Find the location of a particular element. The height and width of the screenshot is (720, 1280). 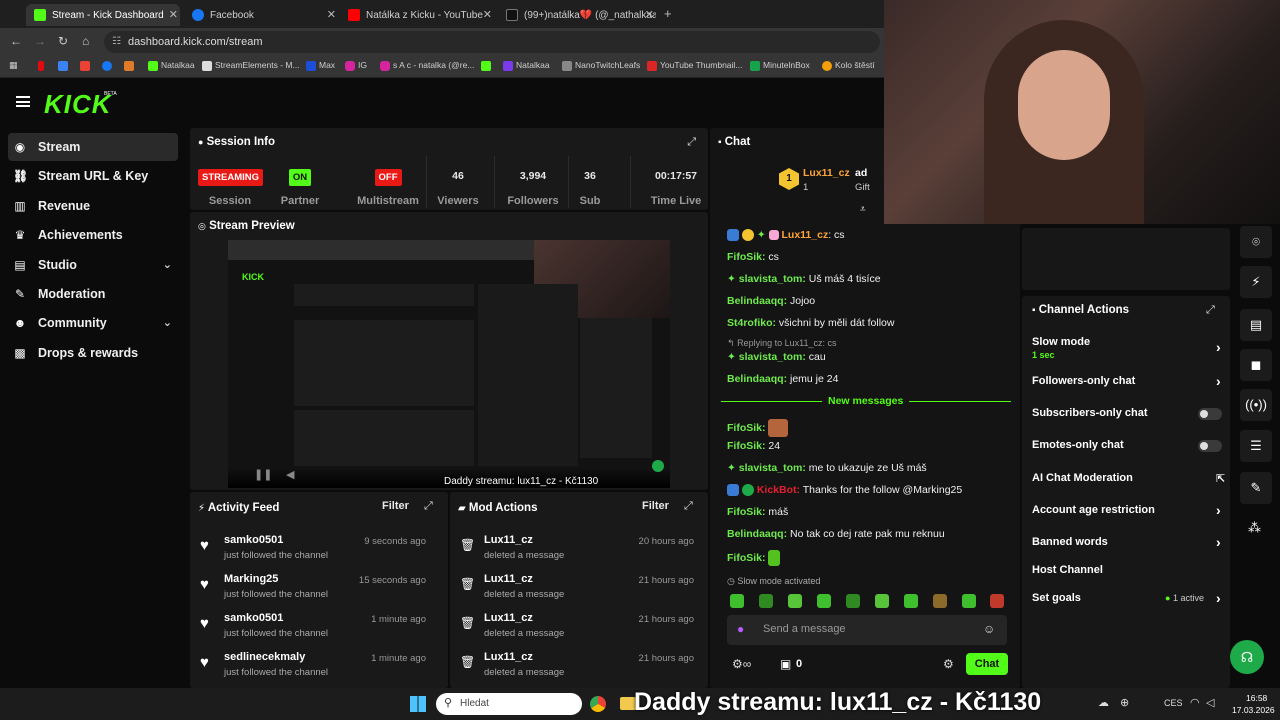

chat-input: ● Send a message ☺ is located at coordinates (867, 630).